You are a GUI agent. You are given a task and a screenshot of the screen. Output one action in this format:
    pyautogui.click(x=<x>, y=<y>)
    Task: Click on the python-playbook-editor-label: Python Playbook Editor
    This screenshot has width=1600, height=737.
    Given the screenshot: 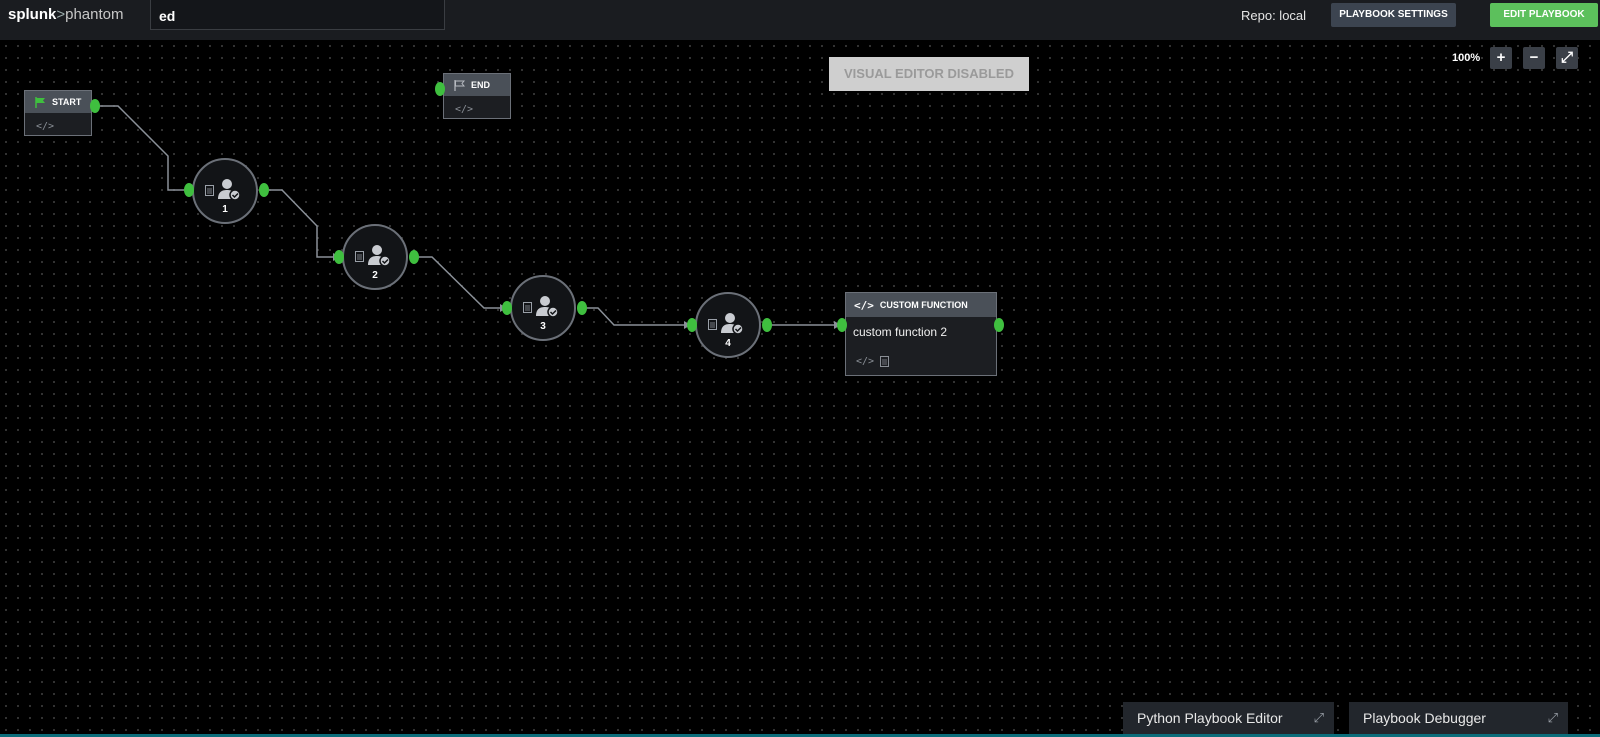 What is the action you would take?
    pyautogui.click(x=1210, y=718)
    